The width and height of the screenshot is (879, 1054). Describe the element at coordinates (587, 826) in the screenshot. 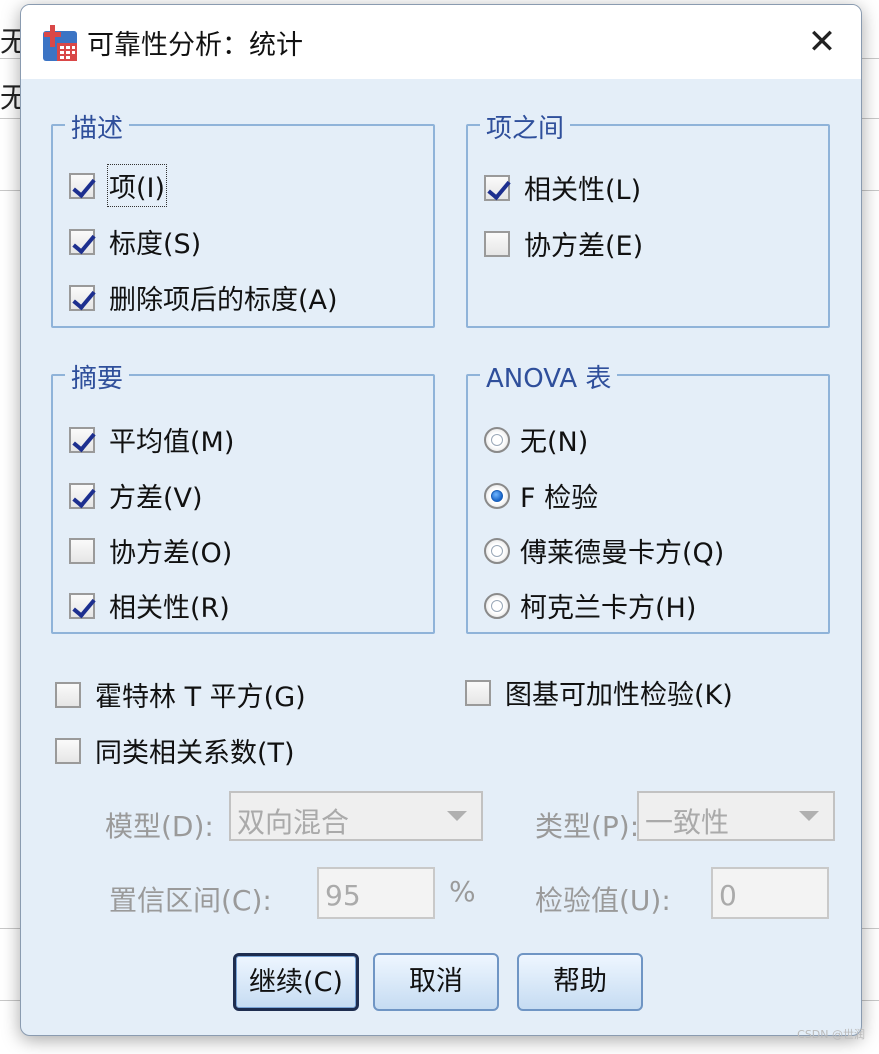

I see `type-label: 类型(P):` at that location.